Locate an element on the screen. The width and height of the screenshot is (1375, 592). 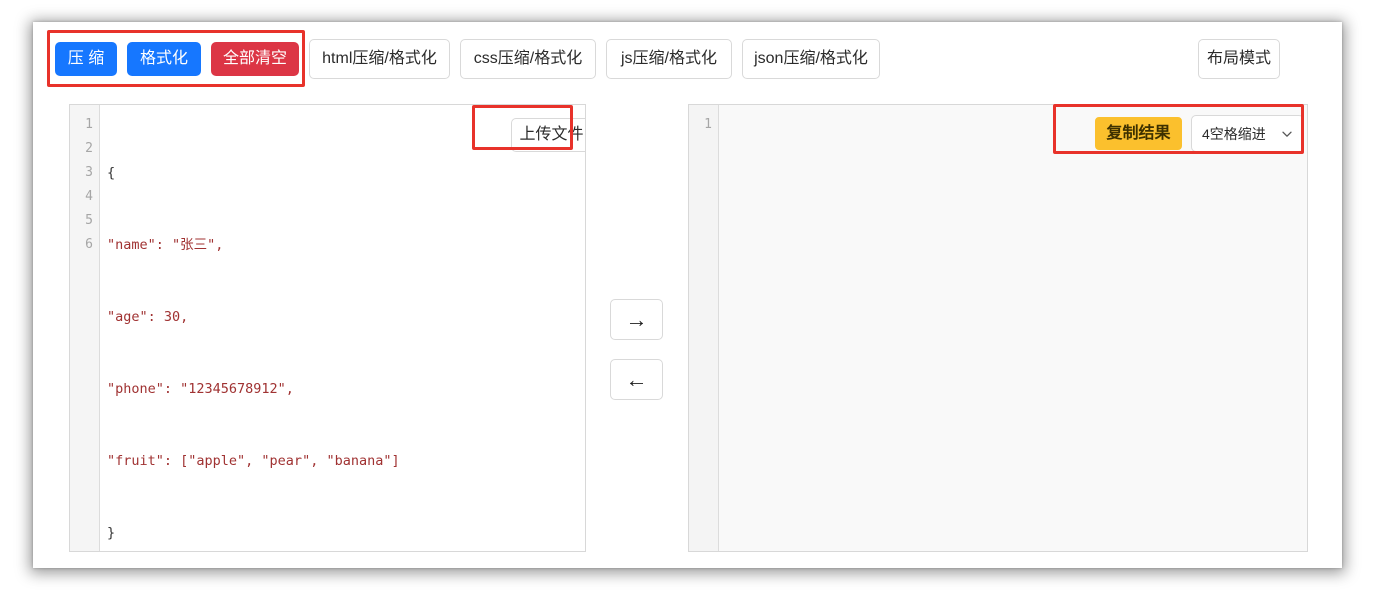
tab-js-minify-format: js压缩/格式化 is located at coordinates (669, 59).